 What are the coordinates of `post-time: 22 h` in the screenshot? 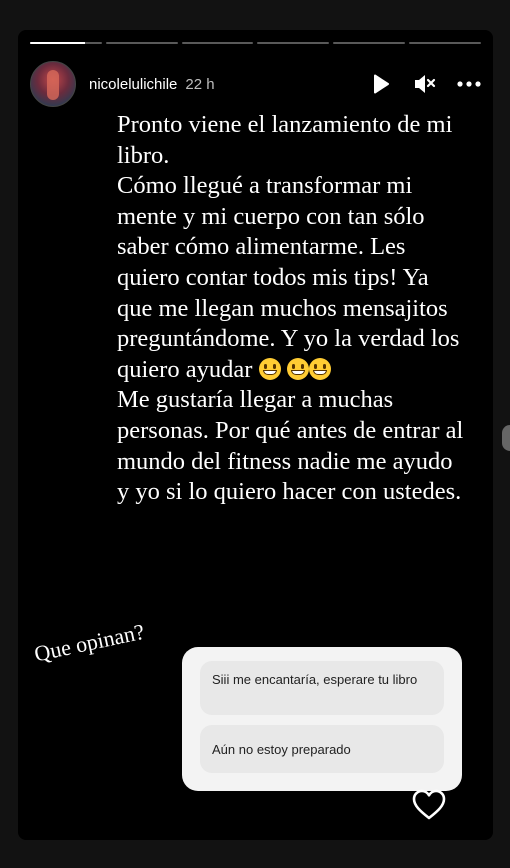 It's located at (200, 84).